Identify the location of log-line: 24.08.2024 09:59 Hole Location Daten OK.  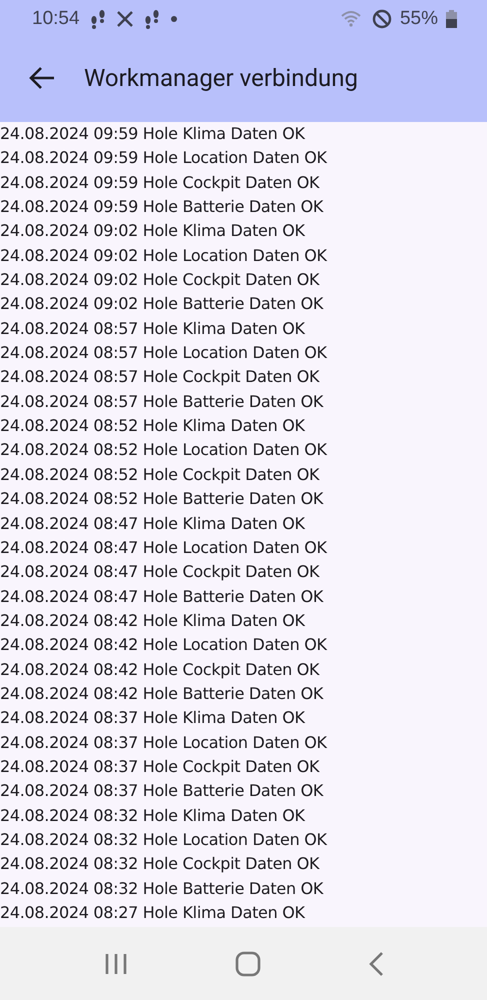
(164, 158).